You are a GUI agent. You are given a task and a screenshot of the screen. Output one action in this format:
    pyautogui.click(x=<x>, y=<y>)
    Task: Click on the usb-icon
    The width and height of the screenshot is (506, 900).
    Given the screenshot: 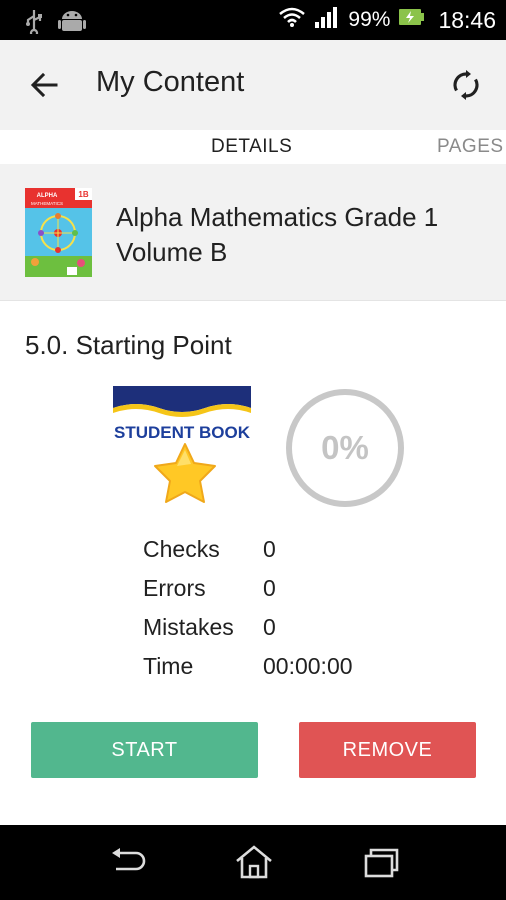 What is the action you would take?
    pyautogui.click(x=34, y=23)
    